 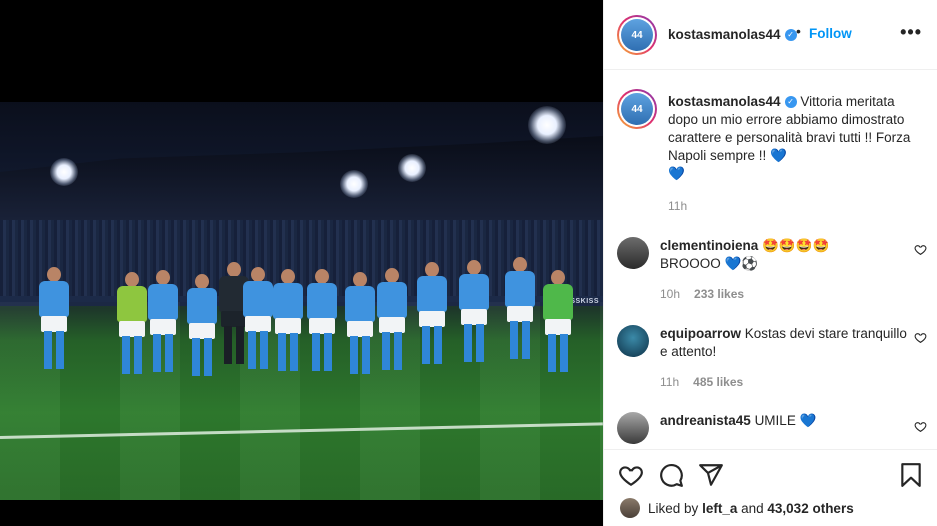 I want to click on comment-text: UMILE 💙, so click(x=785, y=420).